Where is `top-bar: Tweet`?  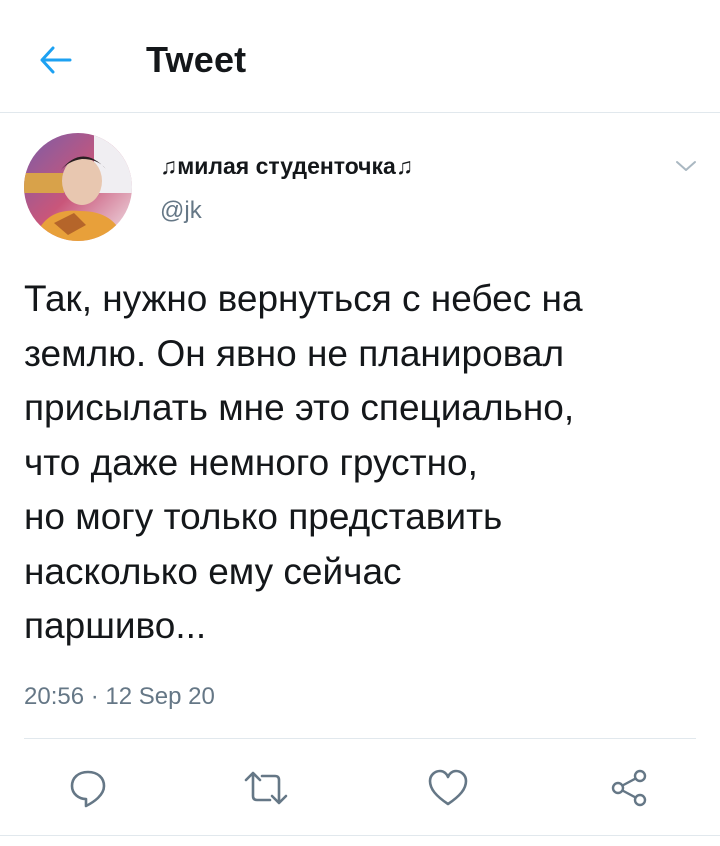 top-bar: Tweet is located at coordinates (360, 56).